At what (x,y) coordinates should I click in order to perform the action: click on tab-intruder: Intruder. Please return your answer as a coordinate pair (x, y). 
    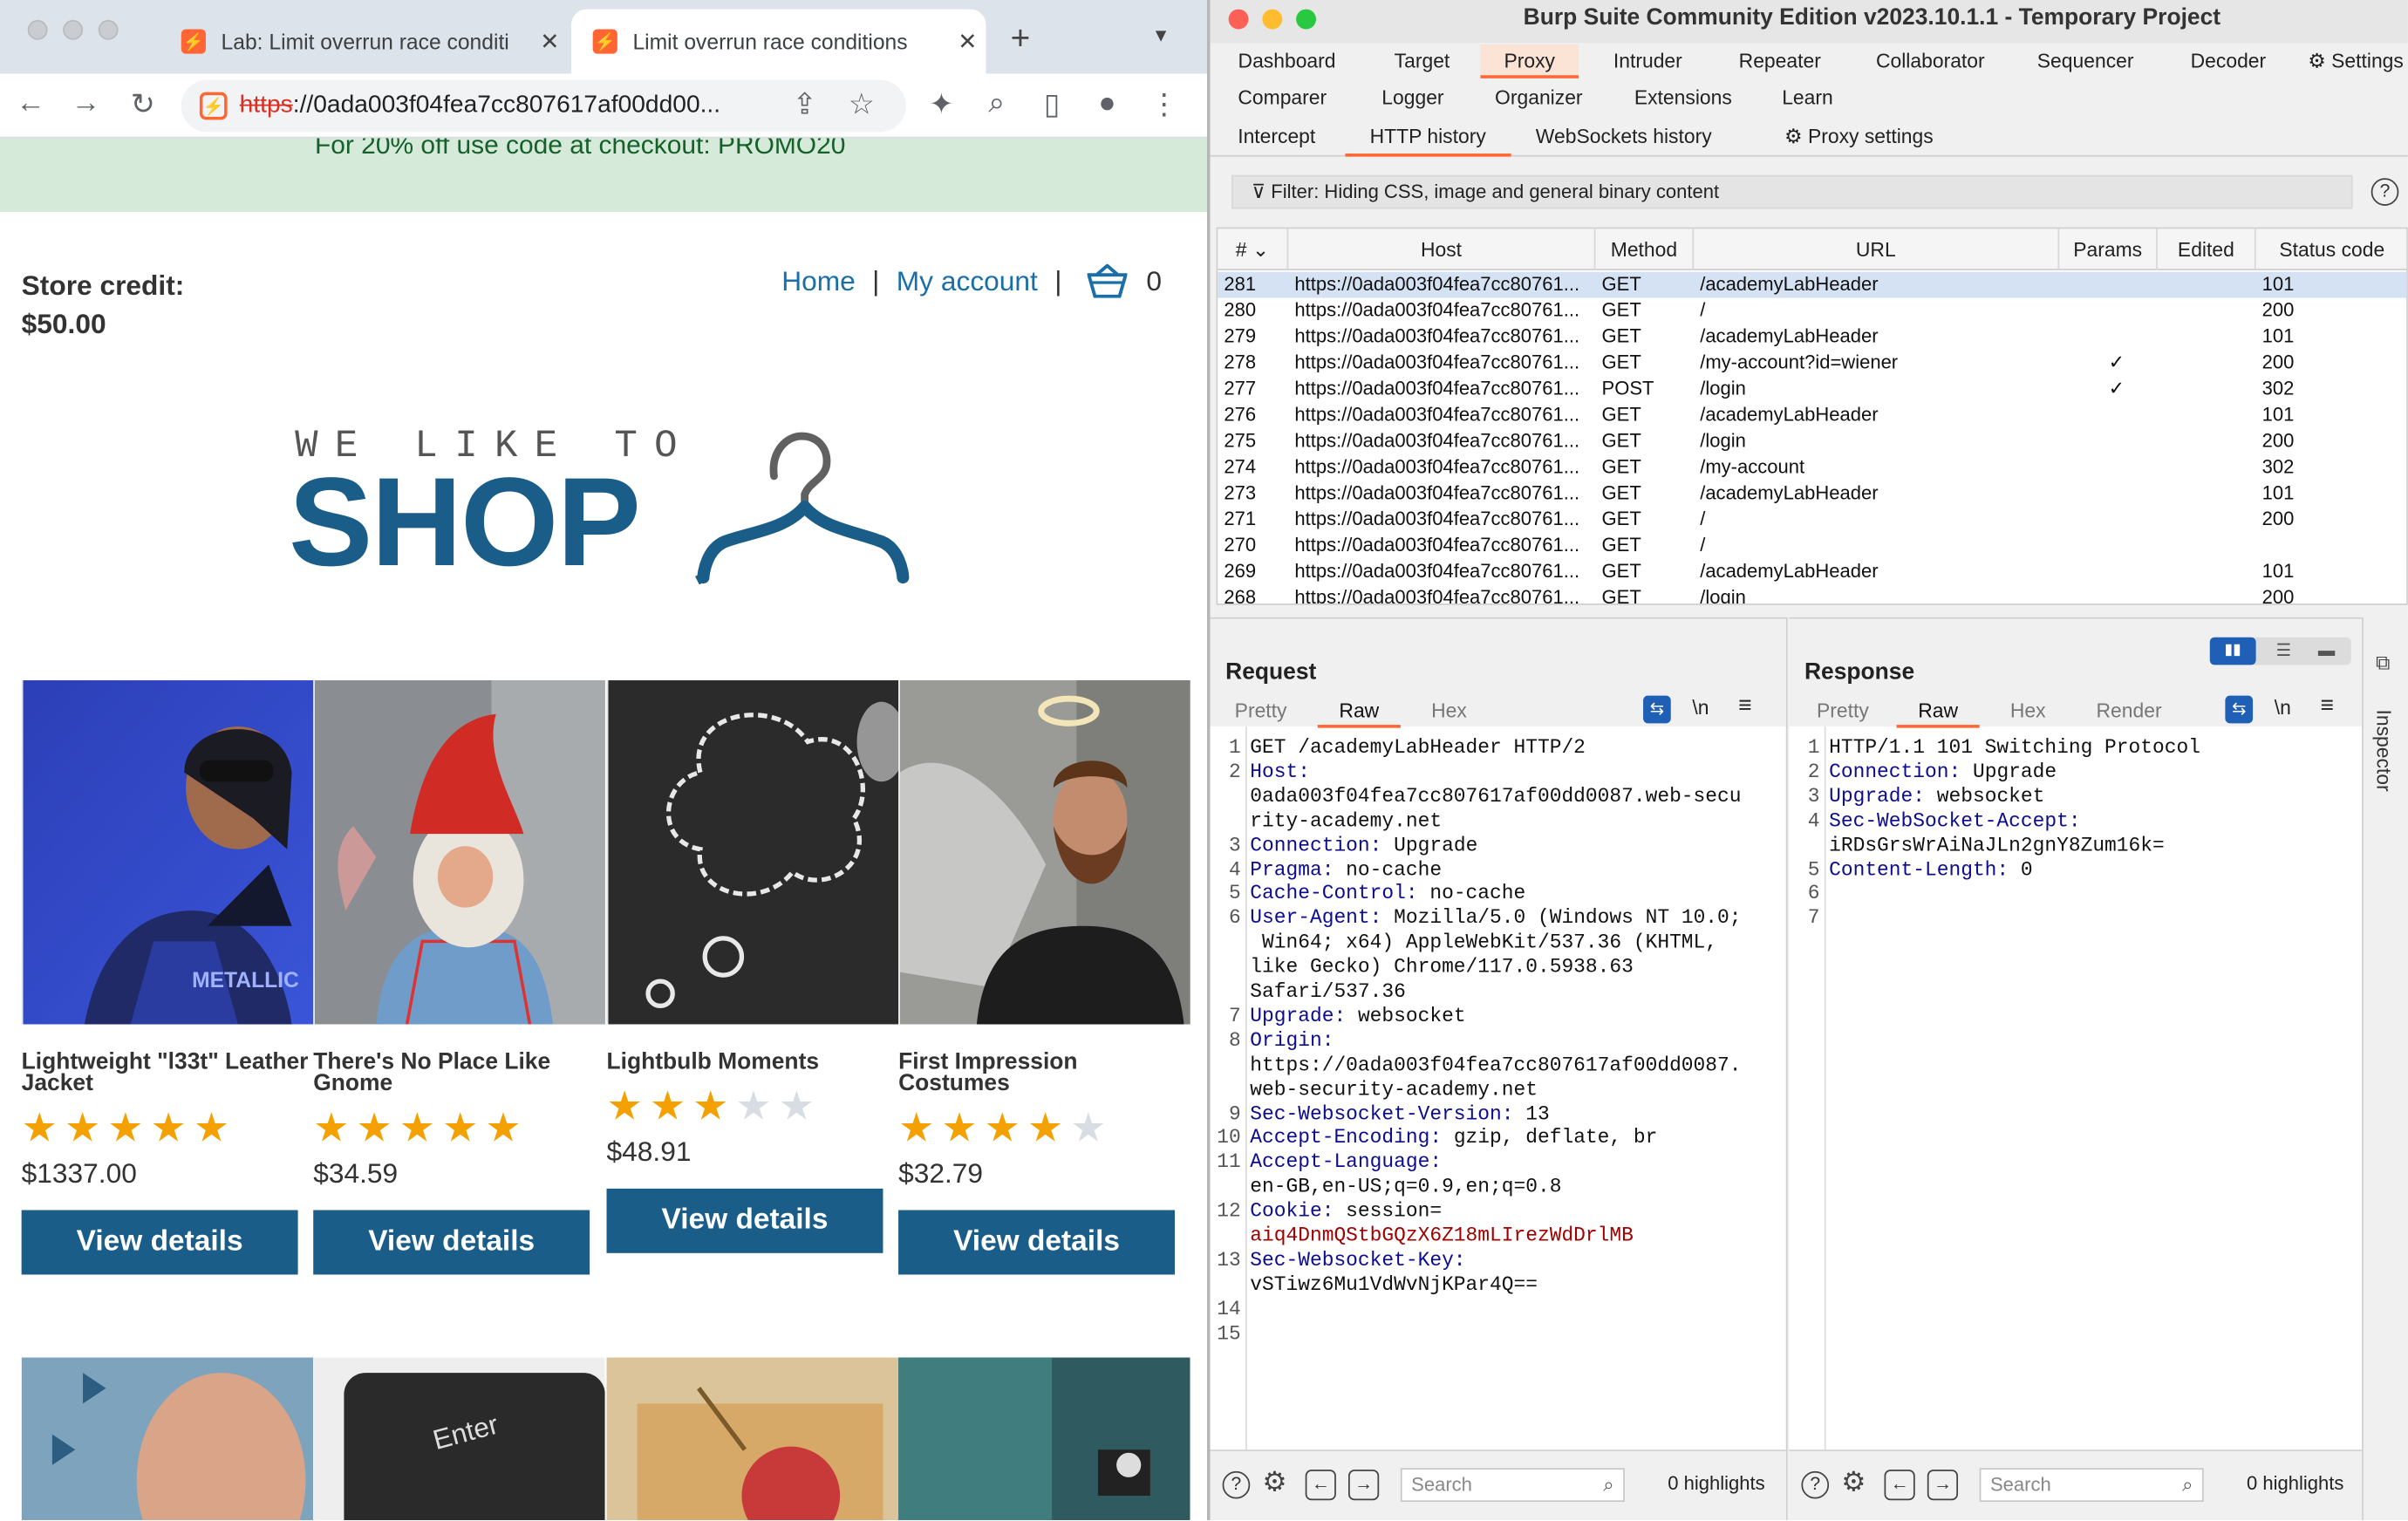
    Looking at the image, I should click on (1647, 61).